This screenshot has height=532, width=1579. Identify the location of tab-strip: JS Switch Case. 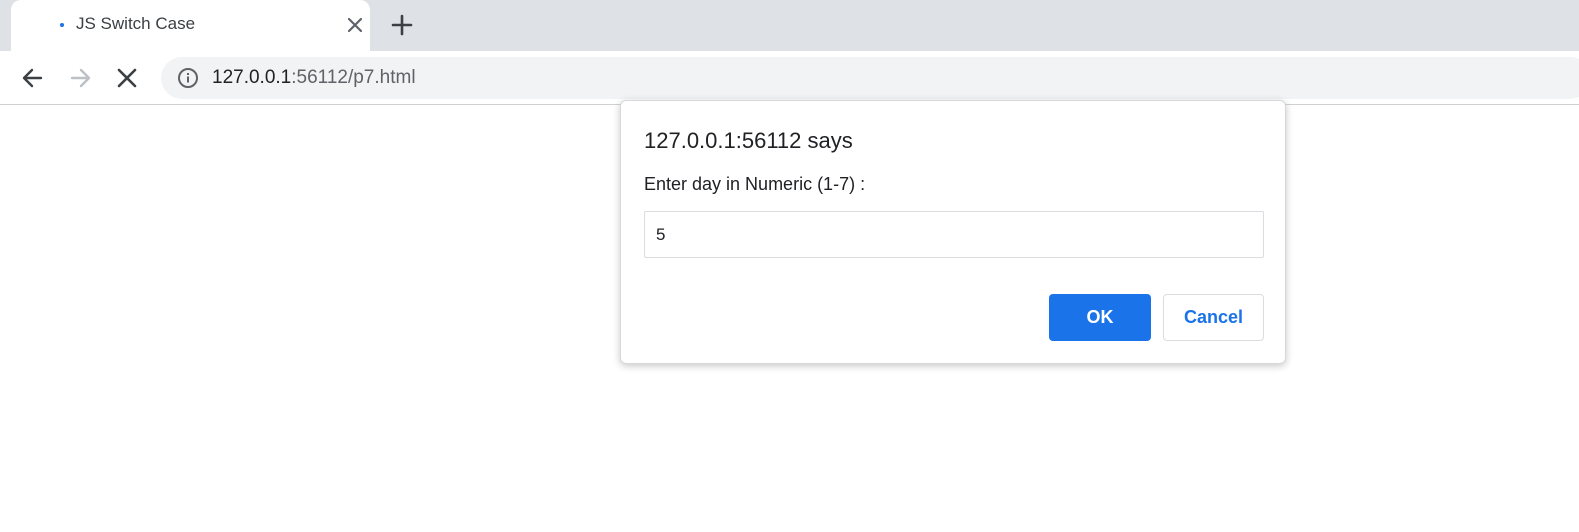
(789, 25).